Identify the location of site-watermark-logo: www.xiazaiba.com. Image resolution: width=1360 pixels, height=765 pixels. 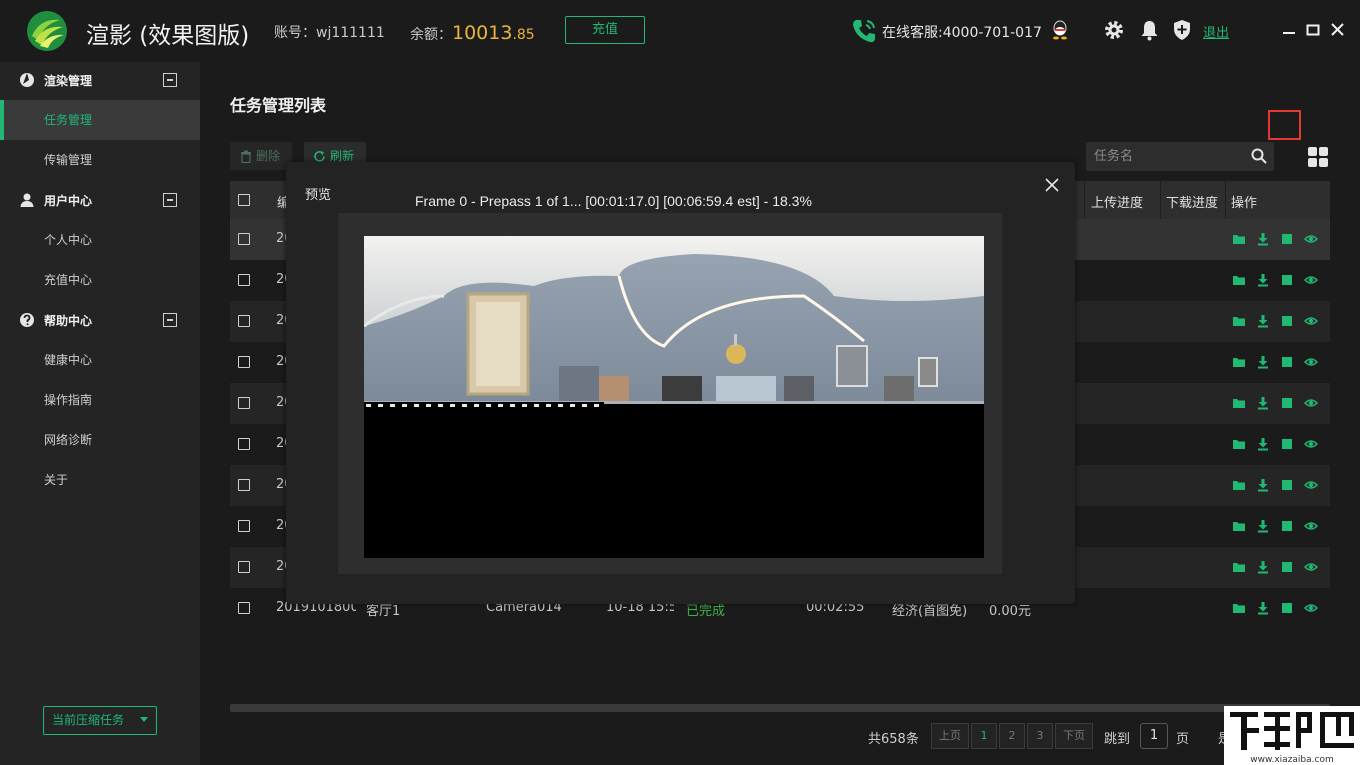
(1292, 735).